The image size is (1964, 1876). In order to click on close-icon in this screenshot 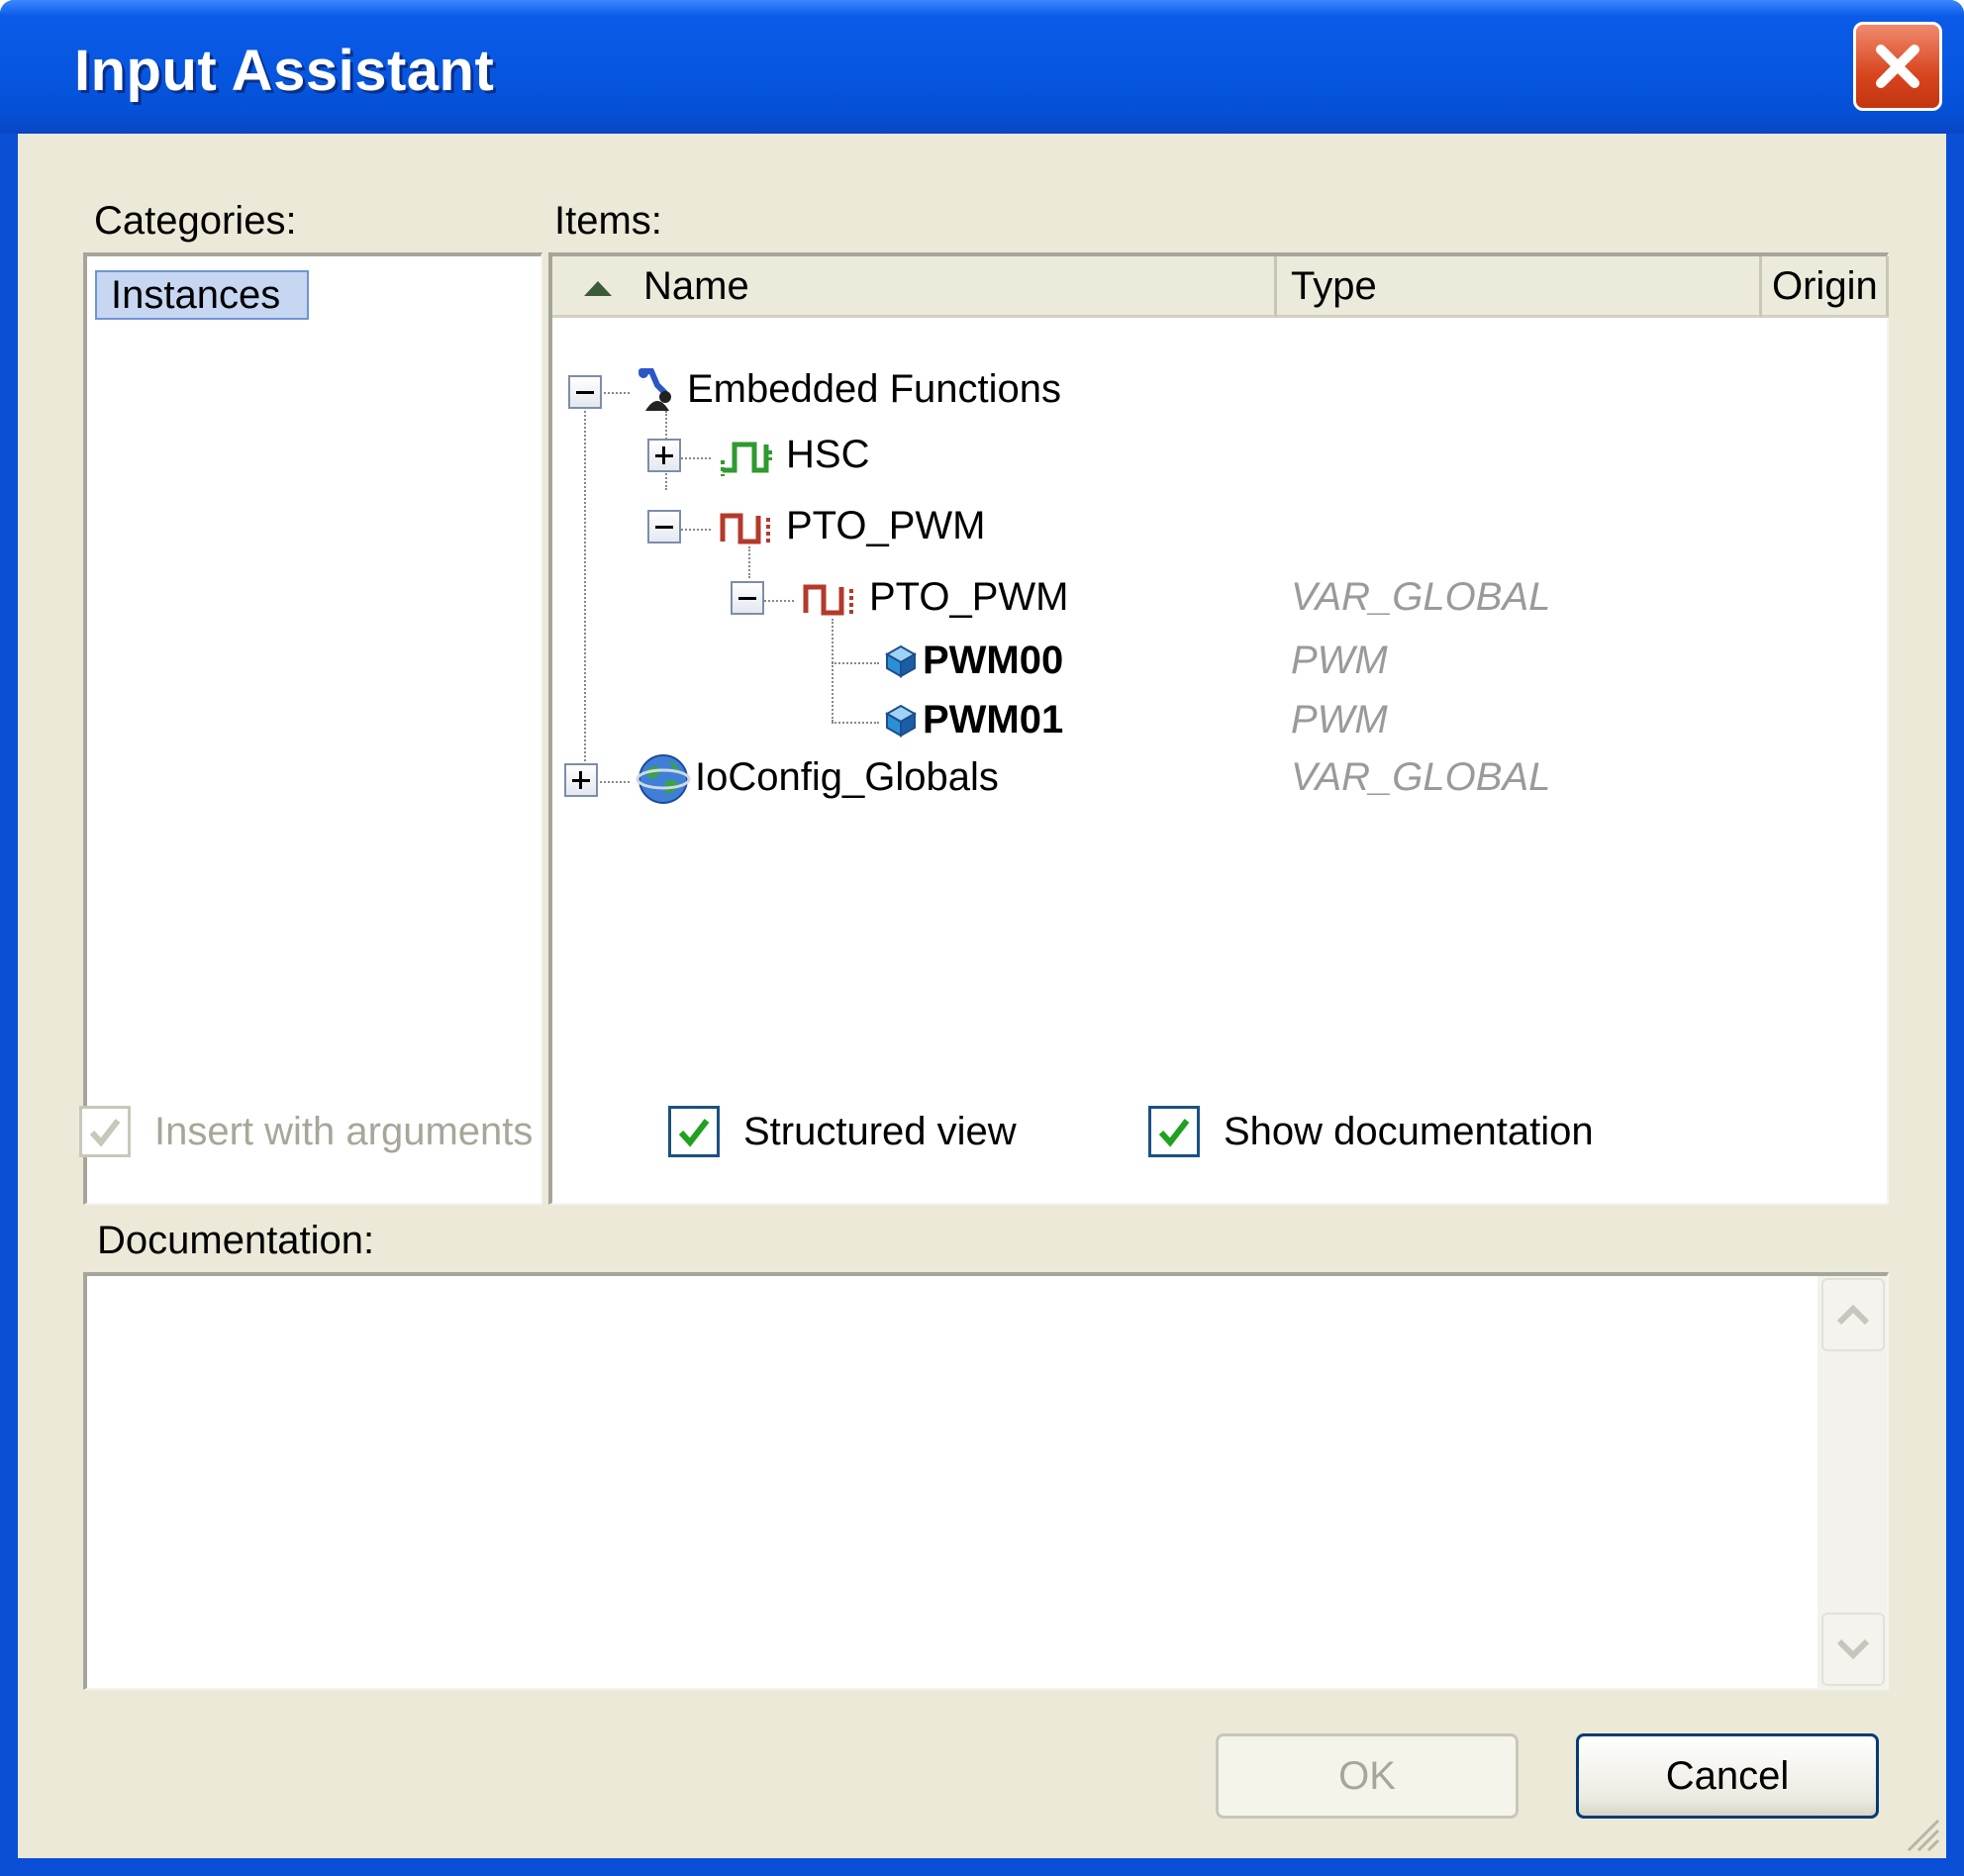, I will do `click(1897, 66)`.